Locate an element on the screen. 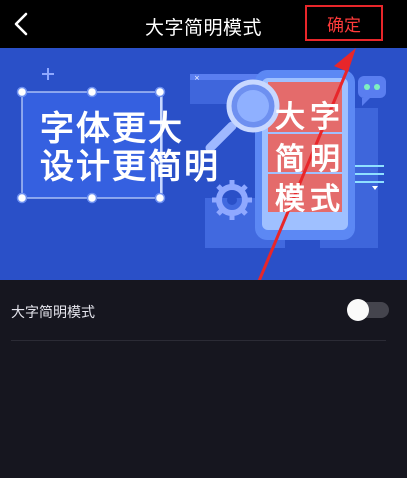 The width and height of the screenshot is (407, 478). toggle-knob is located at coordinates (358, 310).